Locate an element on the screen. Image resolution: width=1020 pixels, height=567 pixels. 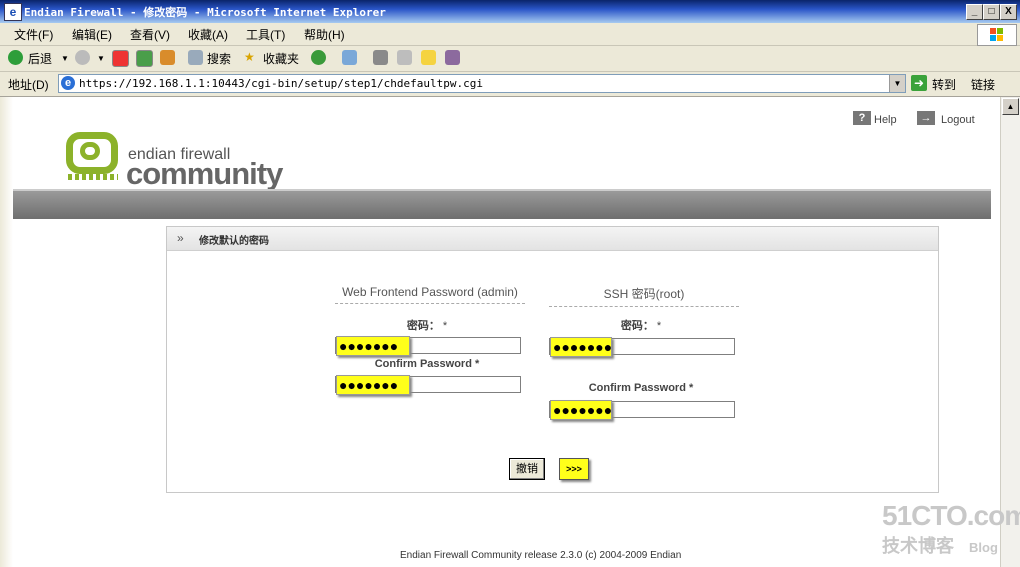
ssh-confirm-input: ●●●●●●● is located at coordinates (642, 410).